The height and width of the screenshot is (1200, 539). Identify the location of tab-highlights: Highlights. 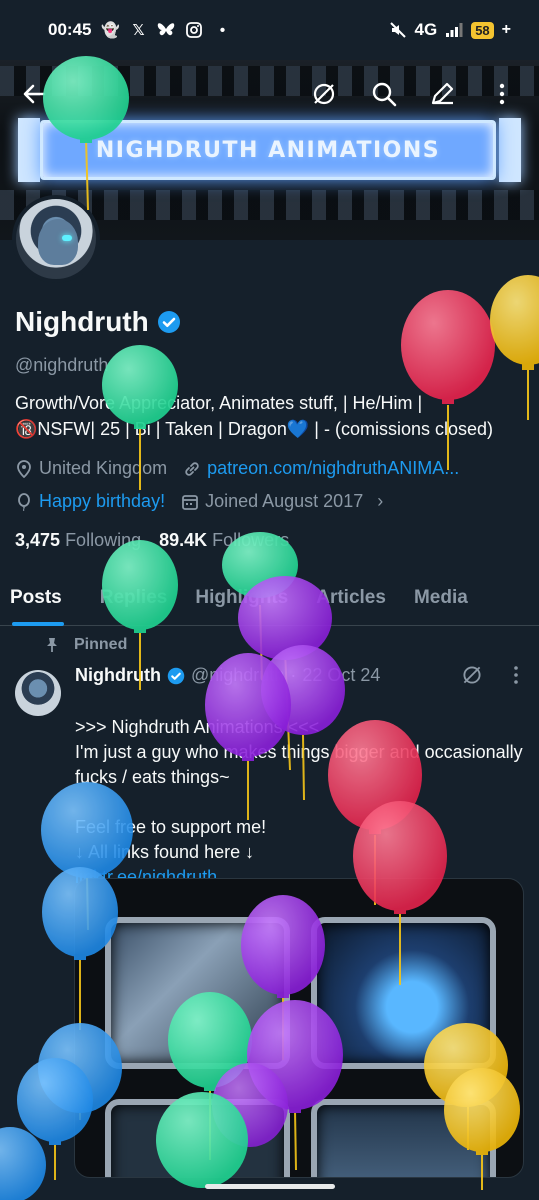
(241, 598).